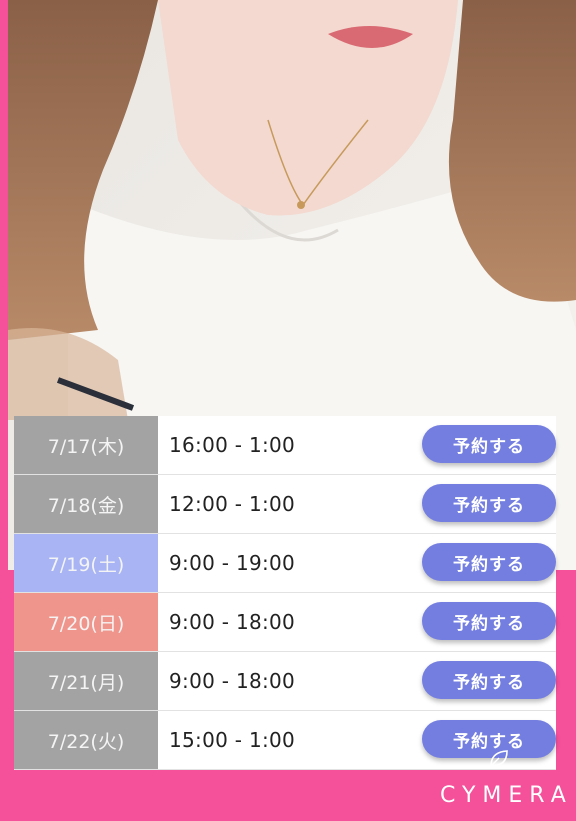 This screenshot has height=821, width=576. I want to click on schedule-row: 7/20(日) 9:00 - 18:00 予約する, so click(285, 622).